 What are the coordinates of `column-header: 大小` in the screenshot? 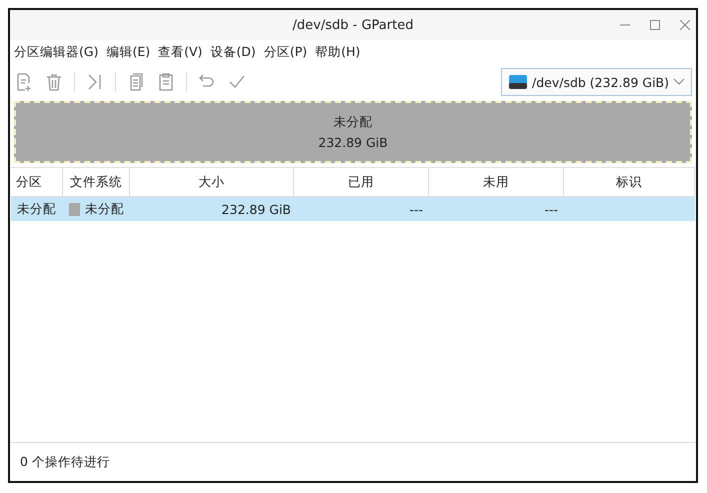 It's located at (212, 182).